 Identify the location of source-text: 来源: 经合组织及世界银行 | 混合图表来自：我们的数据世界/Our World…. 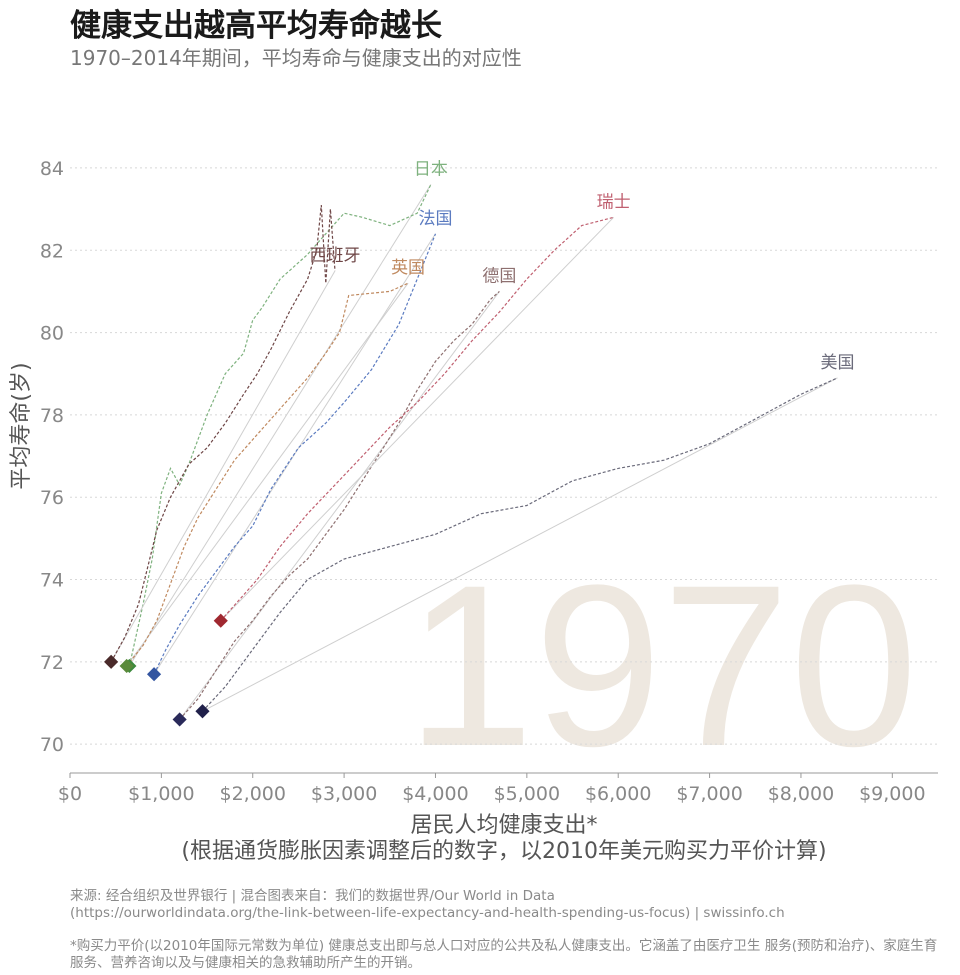
(505, 905).